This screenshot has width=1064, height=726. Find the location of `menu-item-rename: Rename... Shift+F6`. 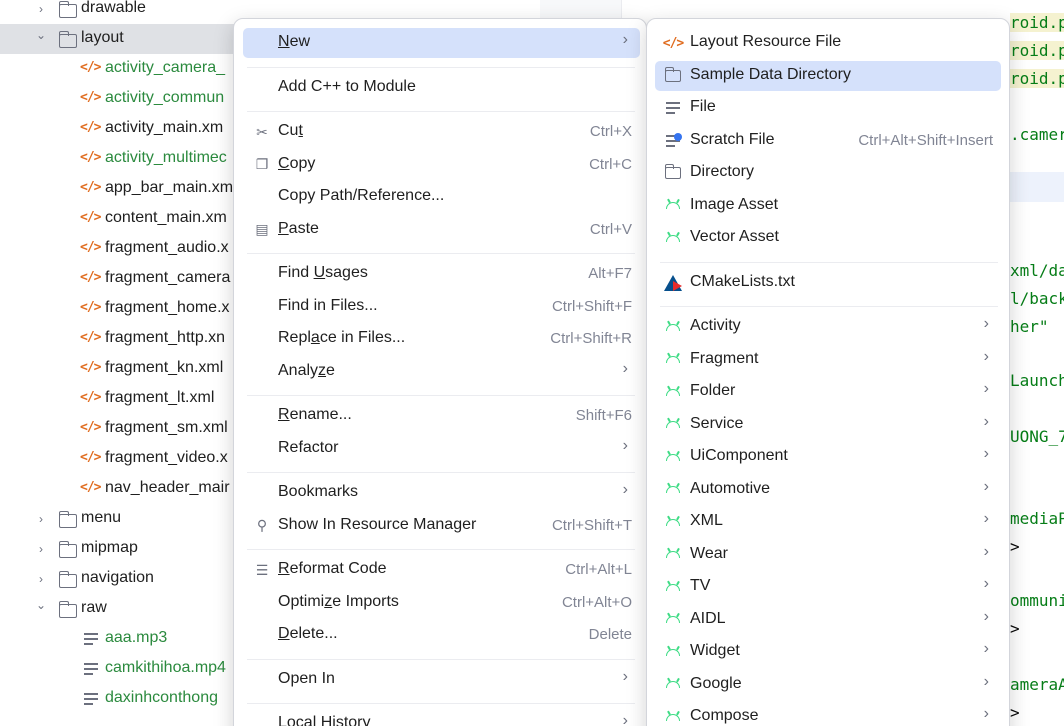

menu-item-rename: Rename... Shift+F6 is located at coordinates (441, 416).